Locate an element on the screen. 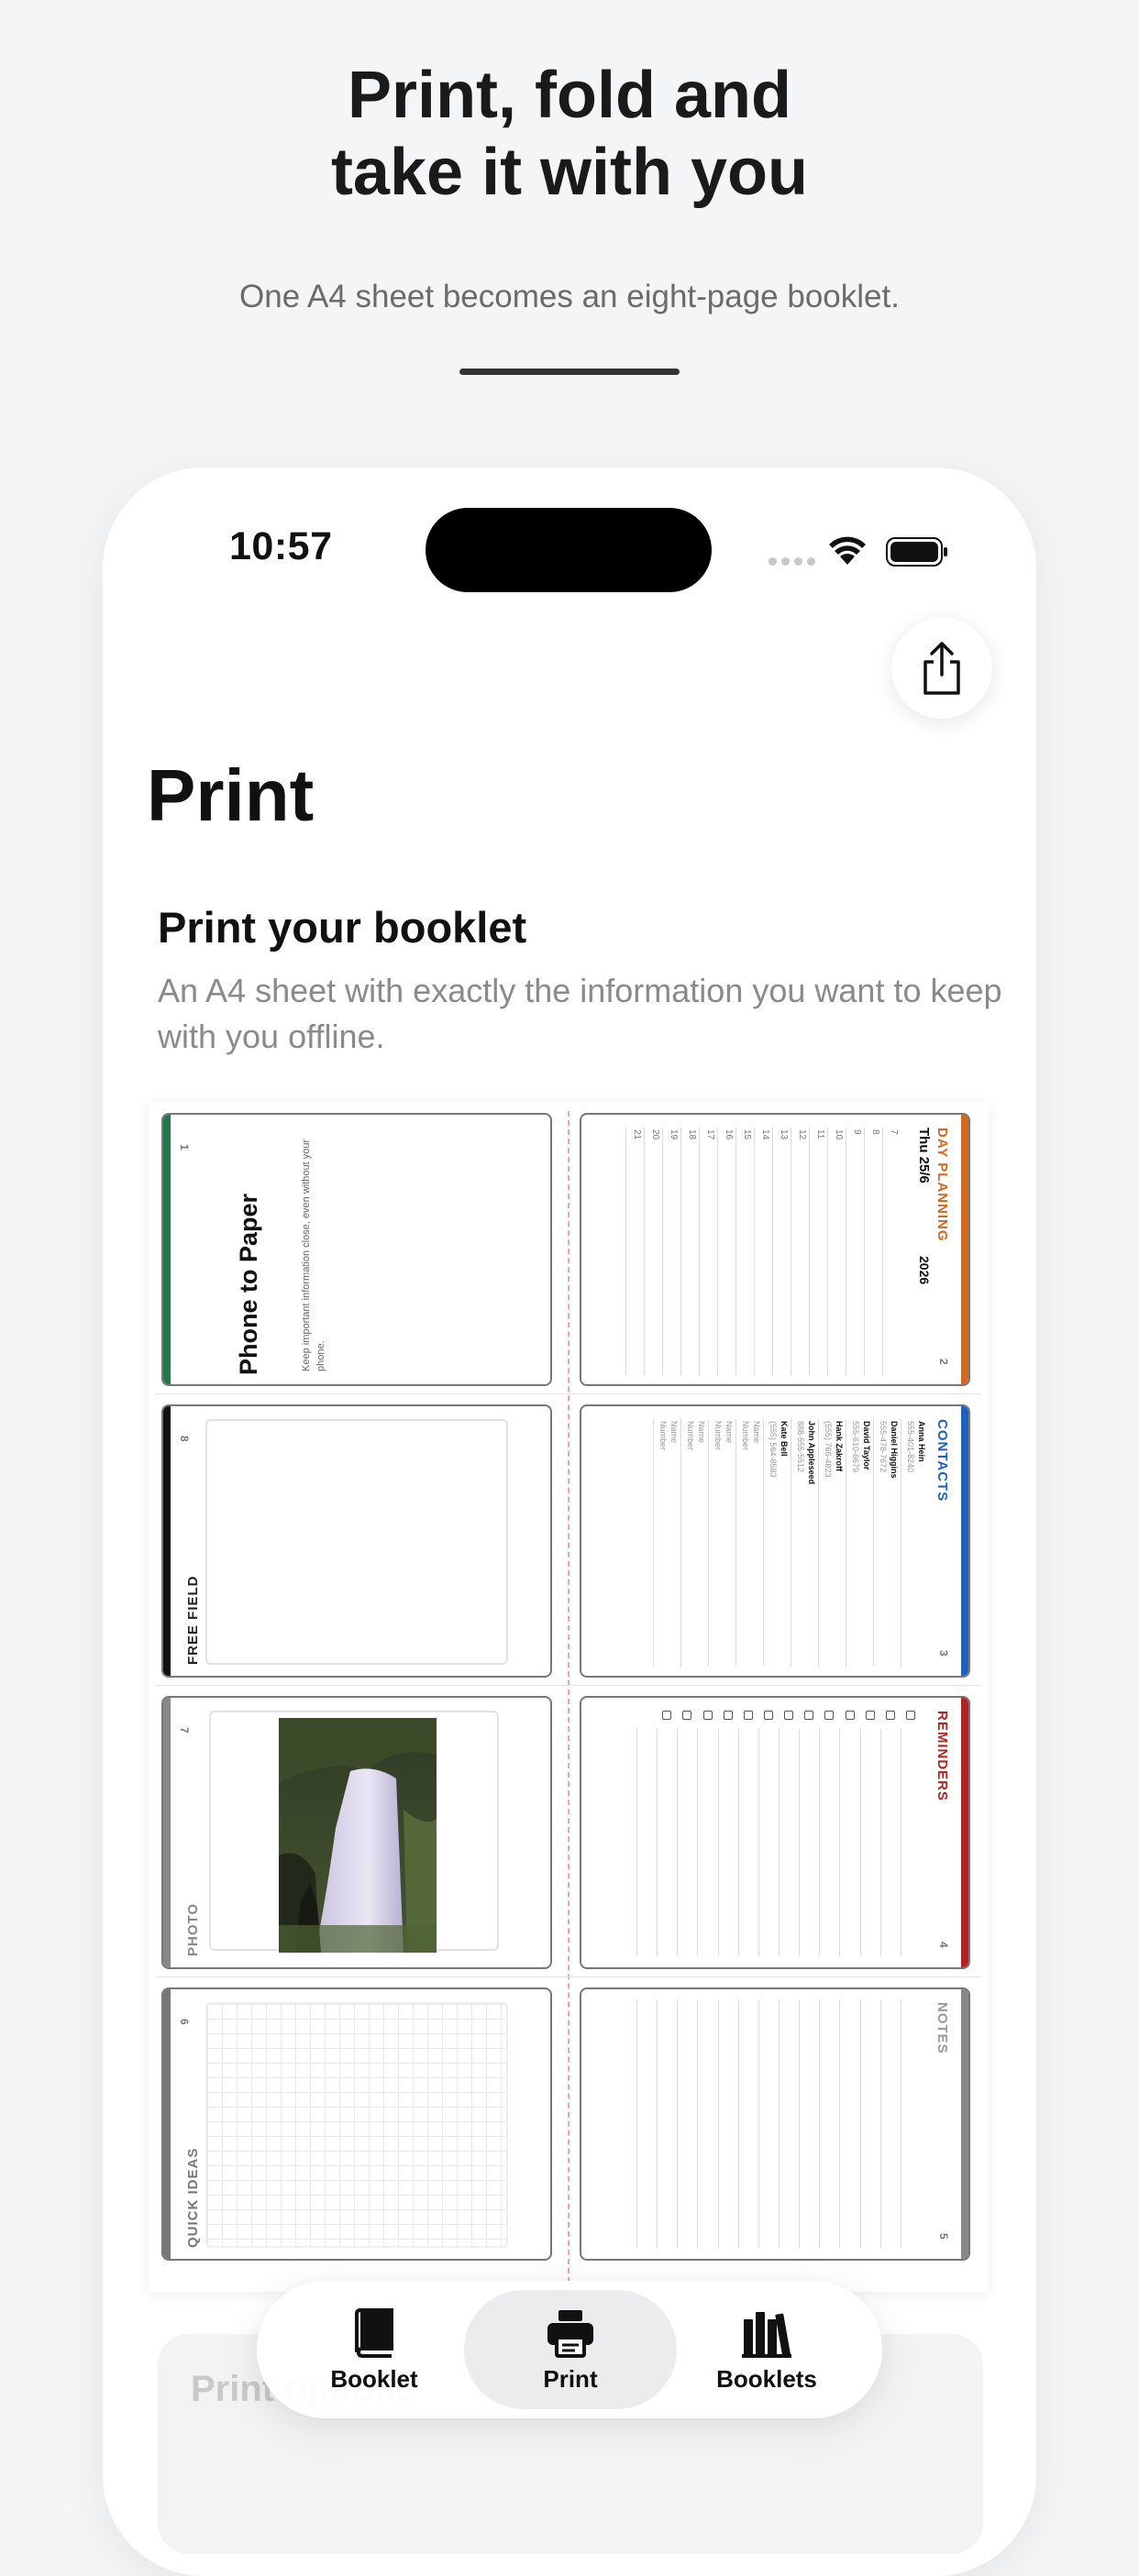 The width and height of the screenshot is (1139, 2576). tab-print: Print is located at coordinates (570, 2349).